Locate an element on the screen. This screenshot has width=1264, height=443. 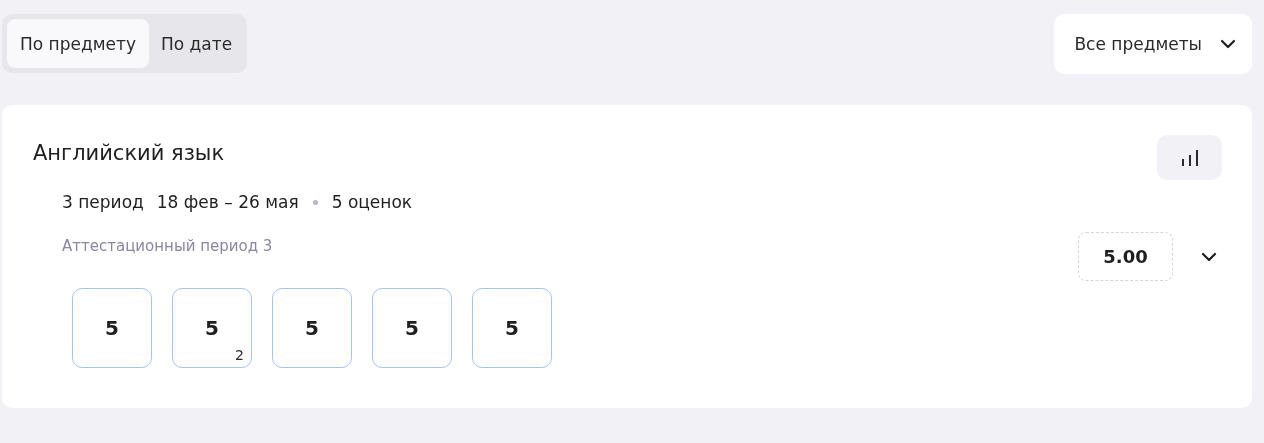
bar-chart-icon is located at coordinates (1189, 157).